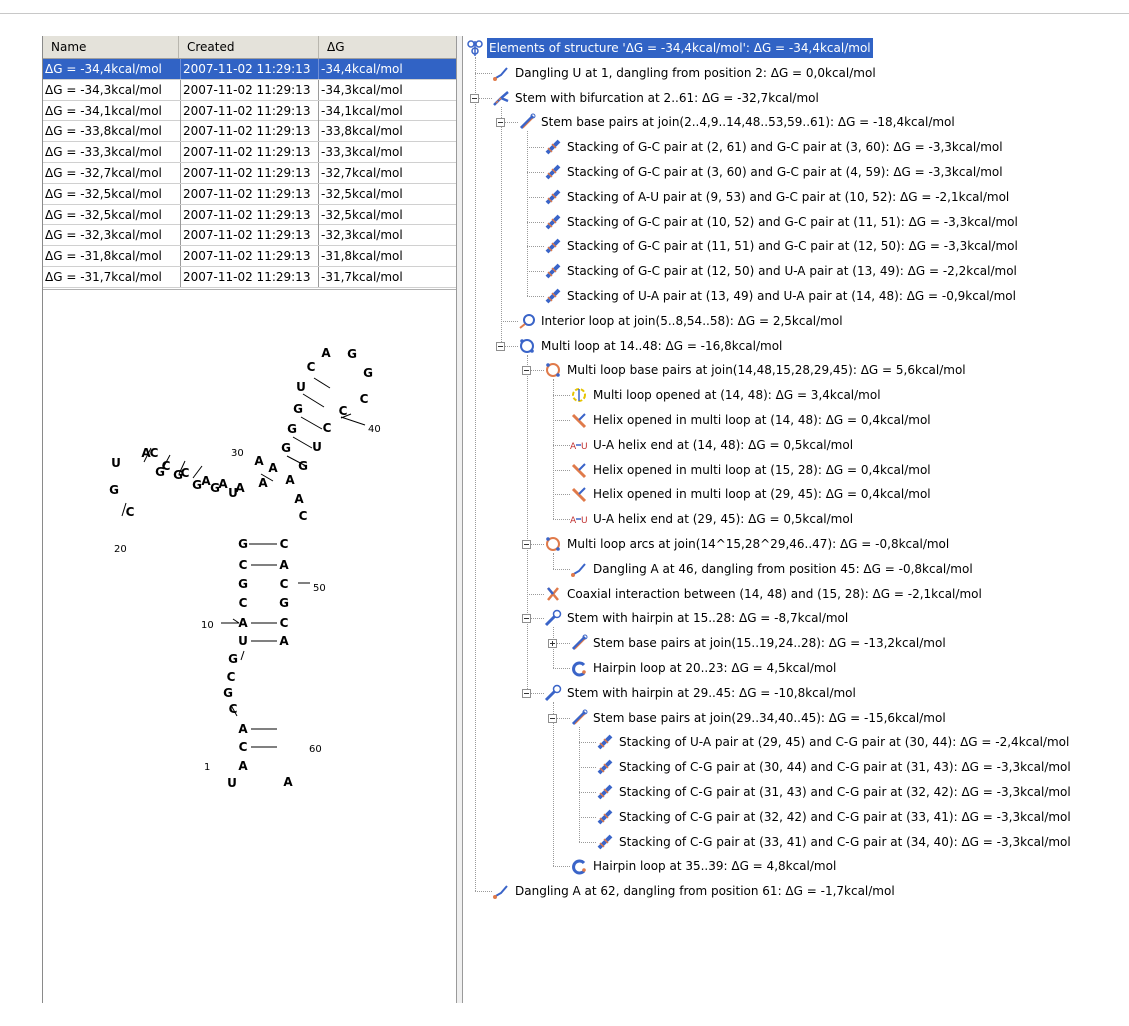 Image resolution: width=1129 pixels, height=1026 pixels. Describe the element at coordinates (111, 47) in the screenshot. I see `column-header-name: Name` at that location.